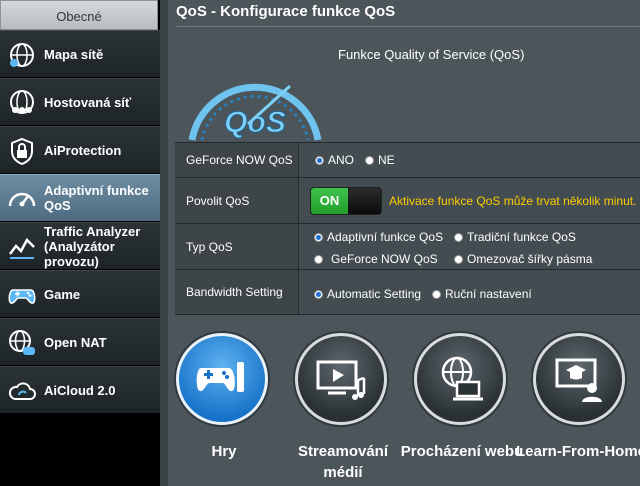  I want to click on sidebar-item-label: Mapa sítě, so click(74, 54).